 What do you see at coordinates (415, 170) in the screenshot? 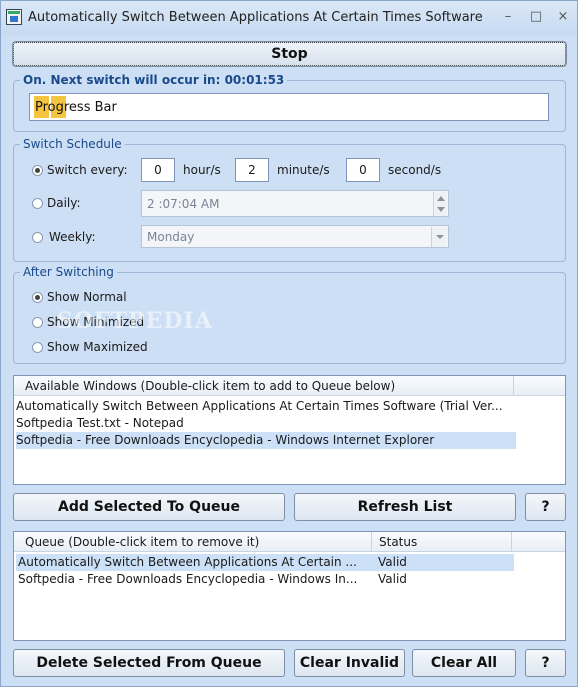
I see `seconds-unit-label: second/s` at bounding box center [415, 170].